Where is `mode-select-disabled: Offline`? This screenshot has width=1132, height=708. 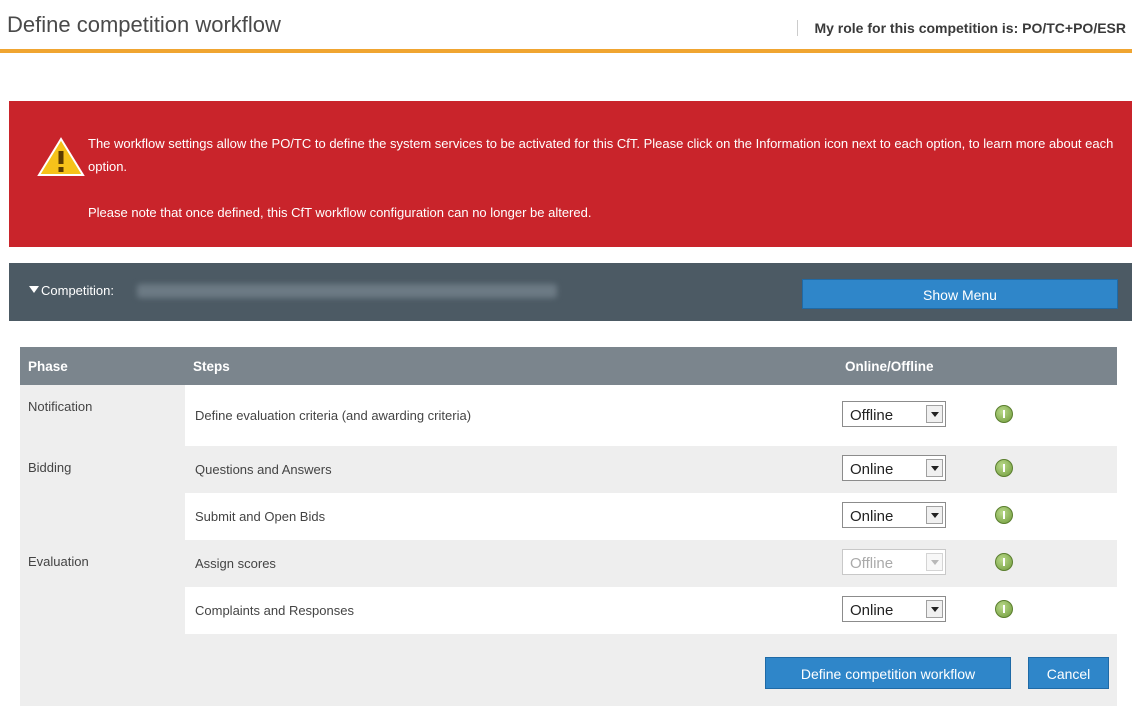
mode-select-disabled: Offline is located at coordinates (894, 562).